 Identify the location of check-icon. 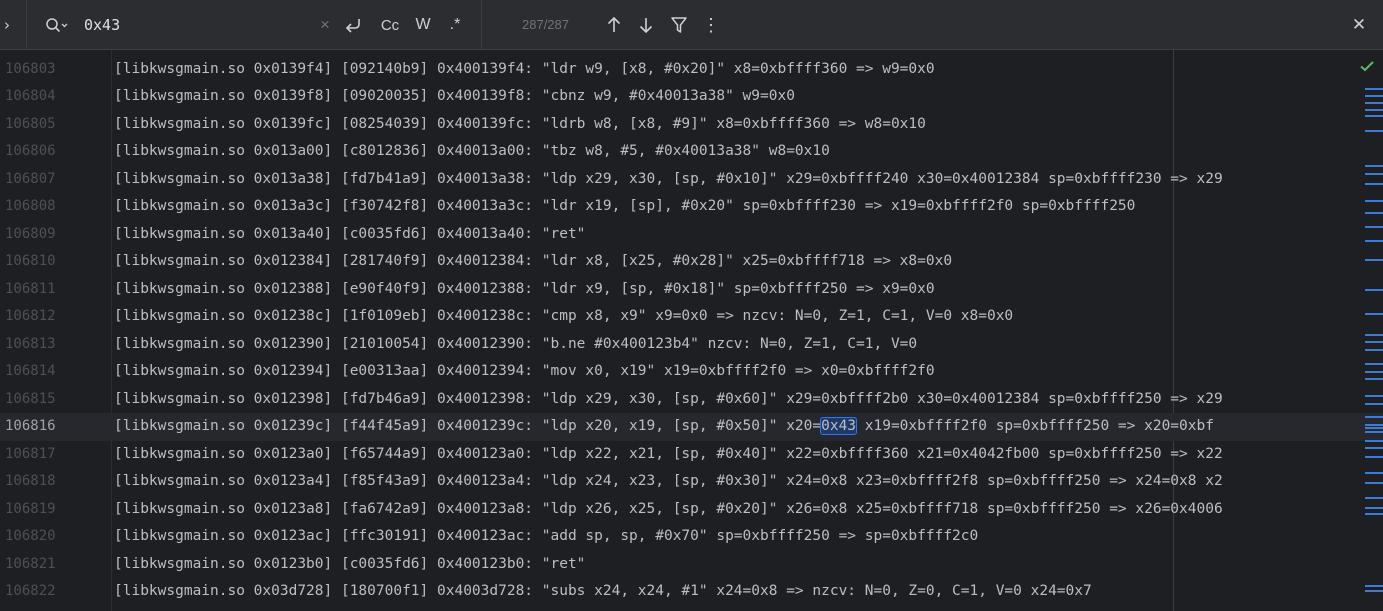
(1367, 66).